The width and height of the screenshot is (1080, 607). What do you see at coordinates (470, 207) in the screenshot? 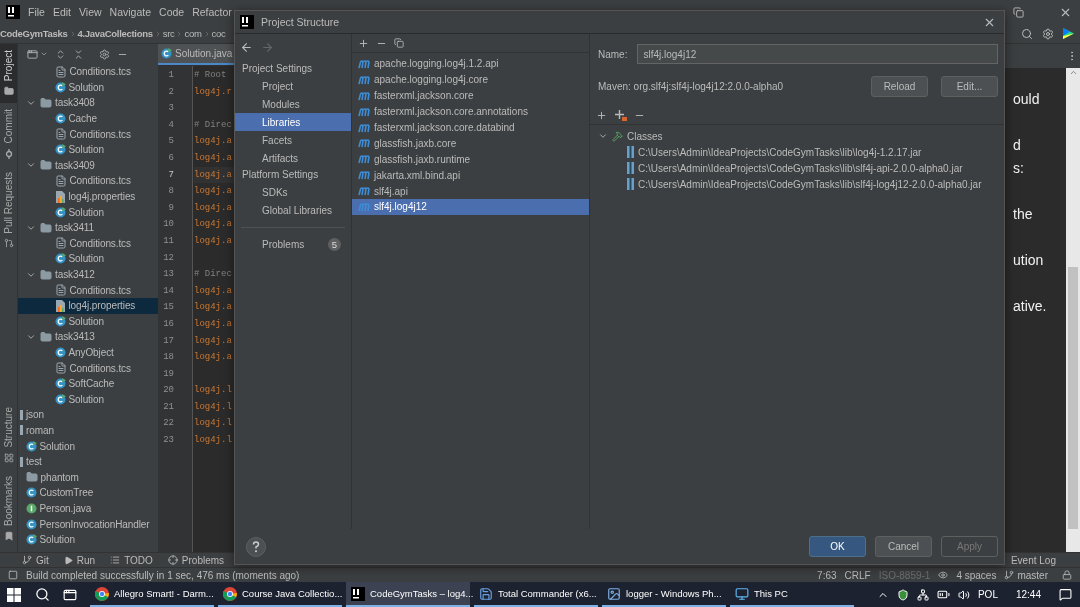
I see `library-item: slf4j.log4j12` at bounding box center [470, 207].